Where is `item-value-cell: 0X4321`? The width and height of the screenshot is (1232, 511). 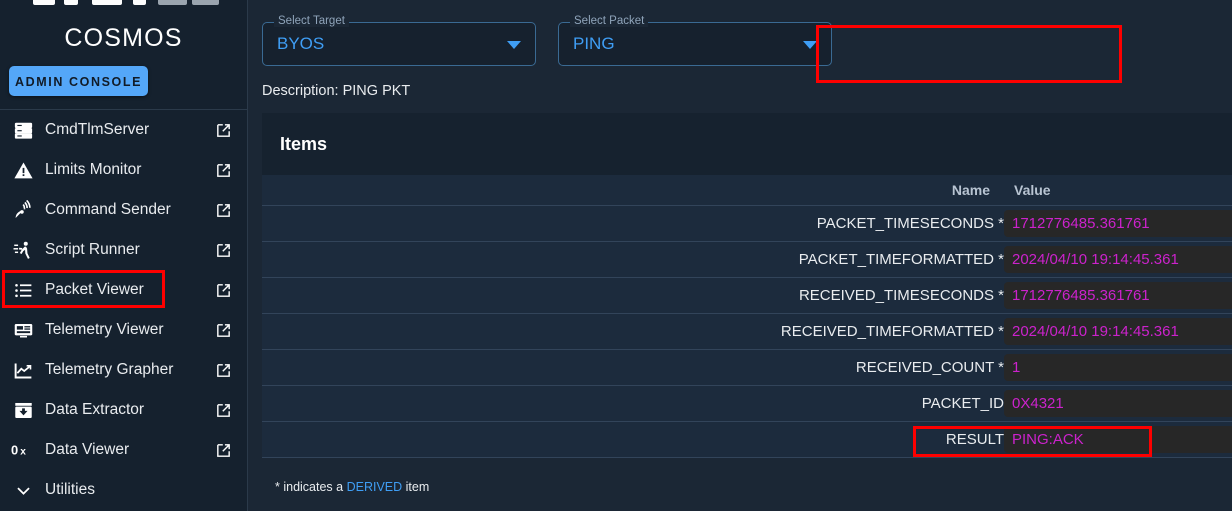
item-value-cell: 0X4321 is located at coordinates (1118, 403).